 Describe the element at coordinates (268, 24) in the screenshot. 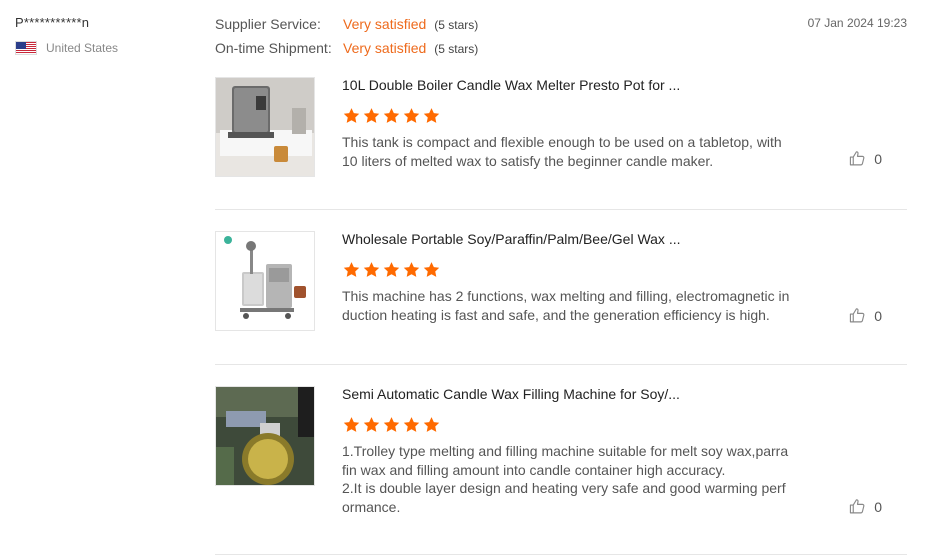

I see `rating-label: Supplier Service:` at that location.